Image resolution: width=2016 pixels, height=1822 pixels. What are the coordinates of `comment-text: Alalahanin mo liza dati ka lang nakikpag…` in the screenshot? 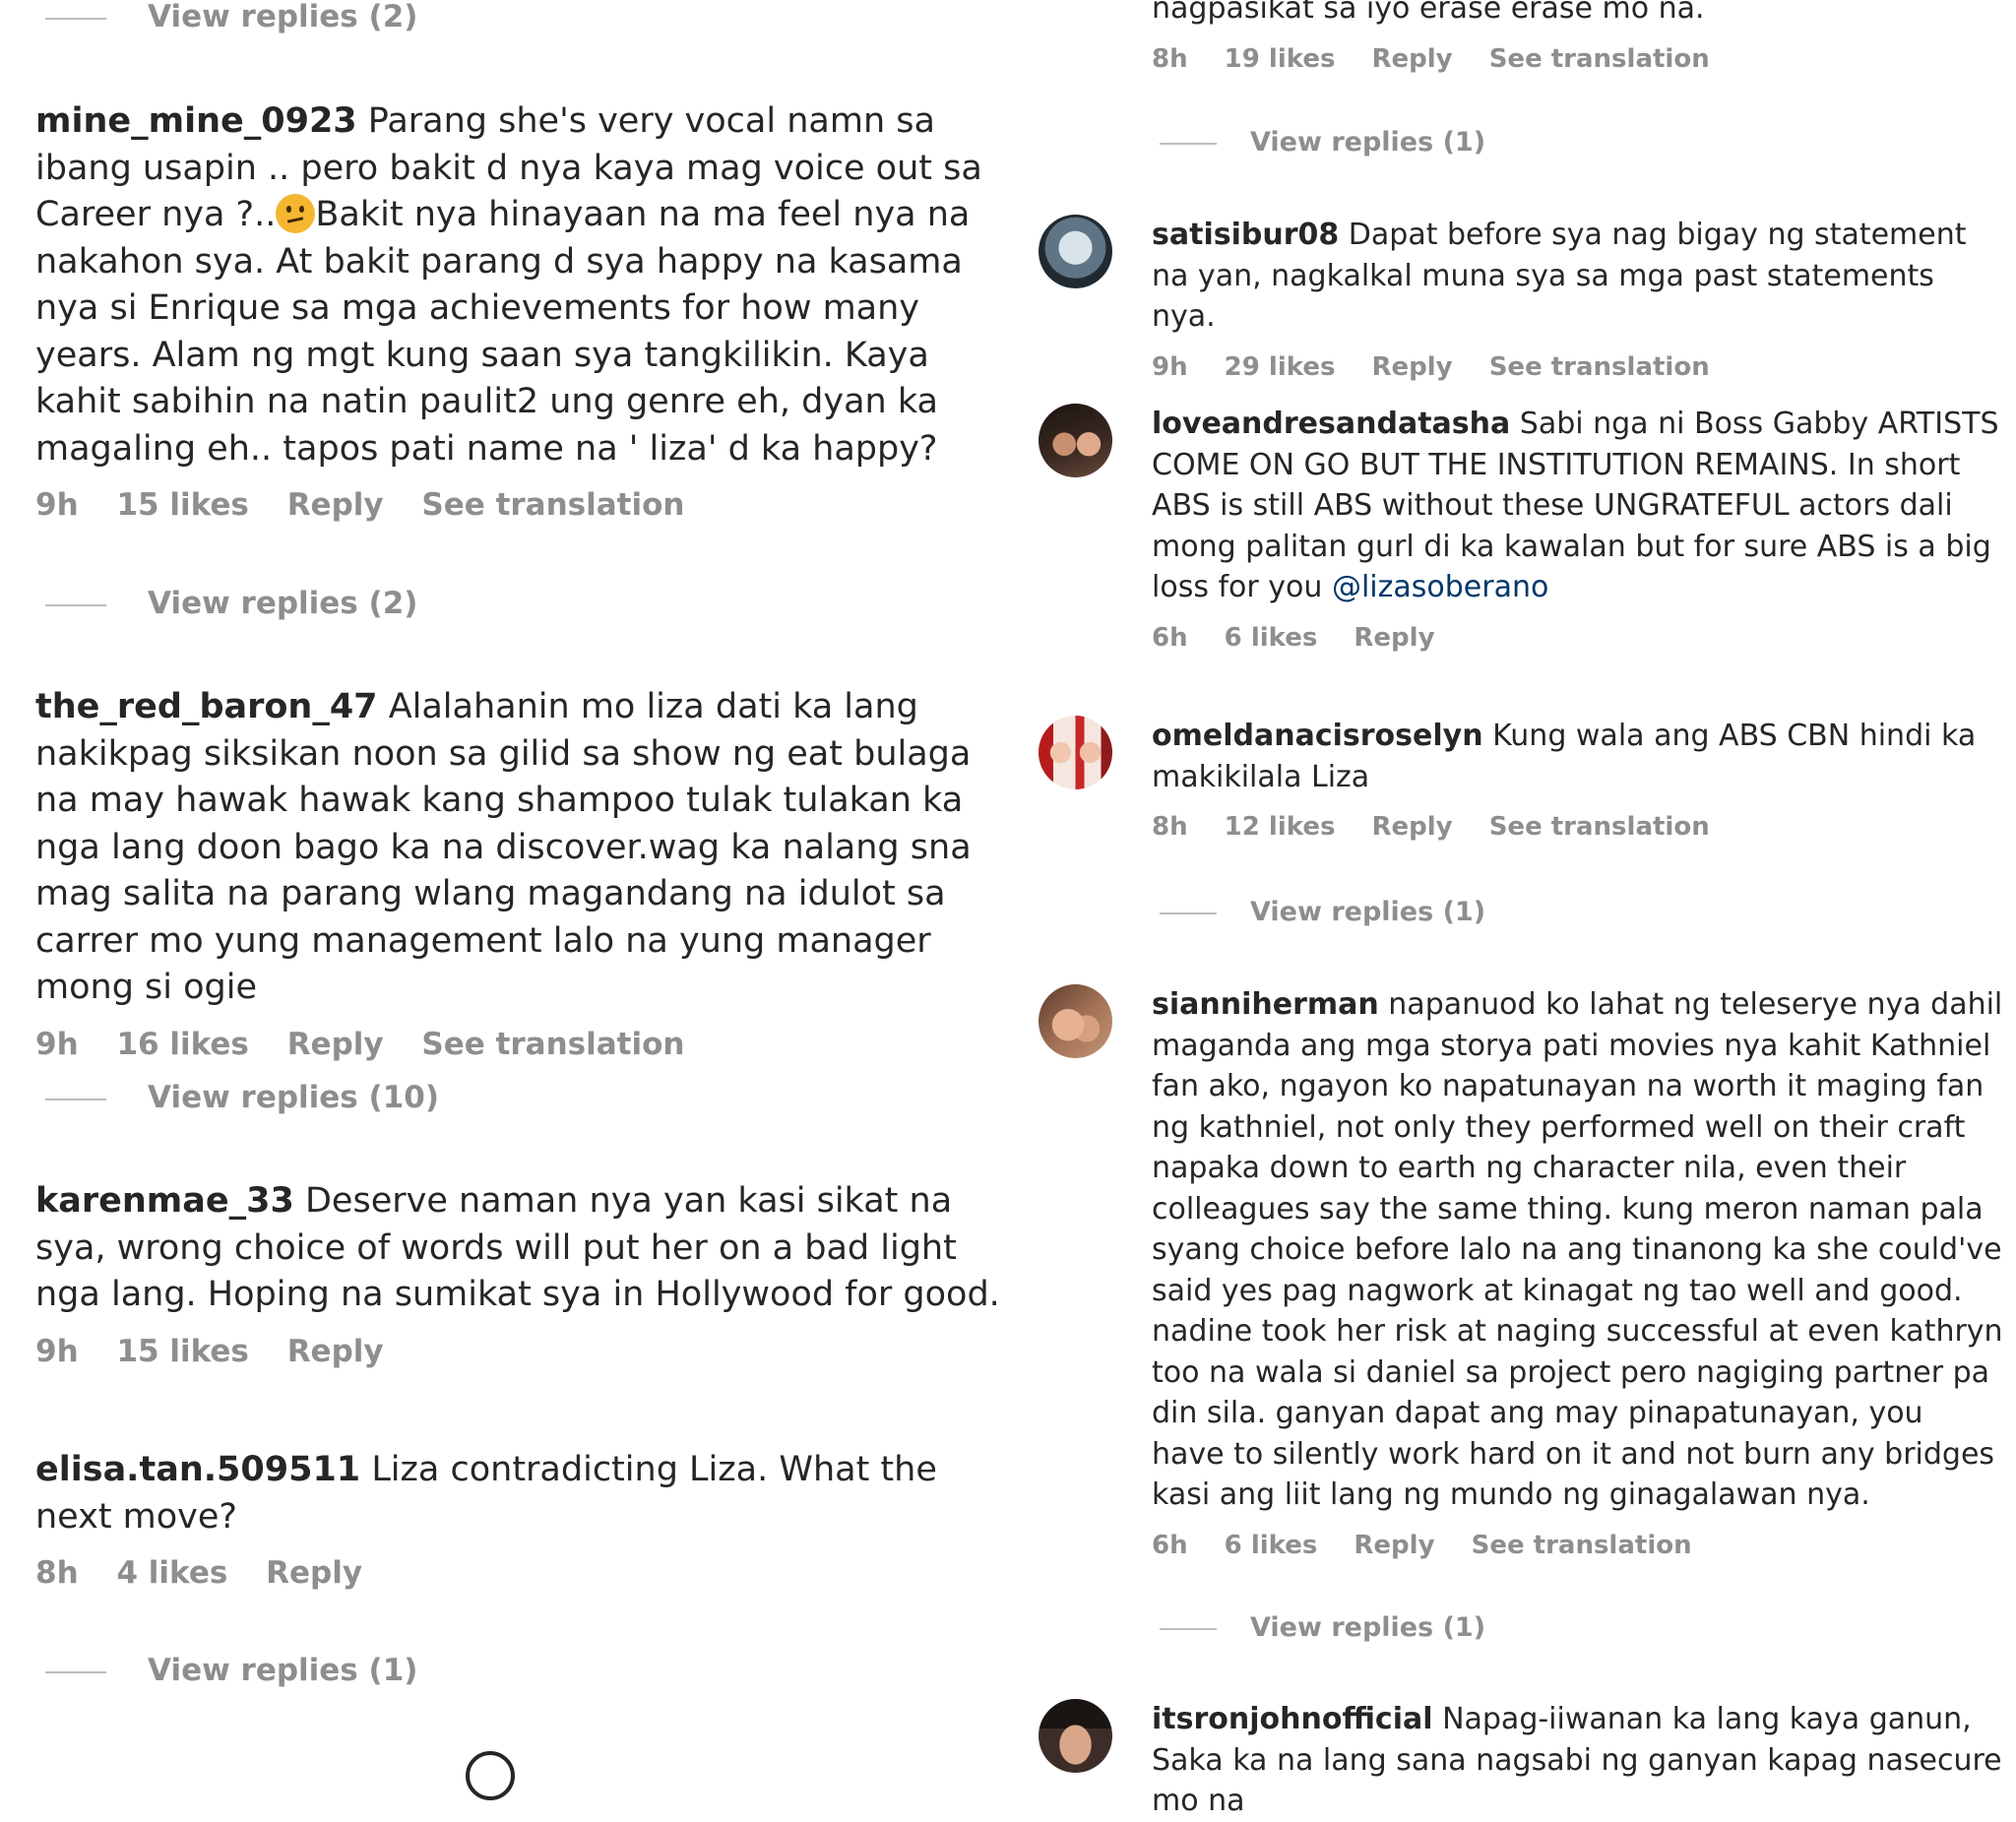 It's located at (503, 847).